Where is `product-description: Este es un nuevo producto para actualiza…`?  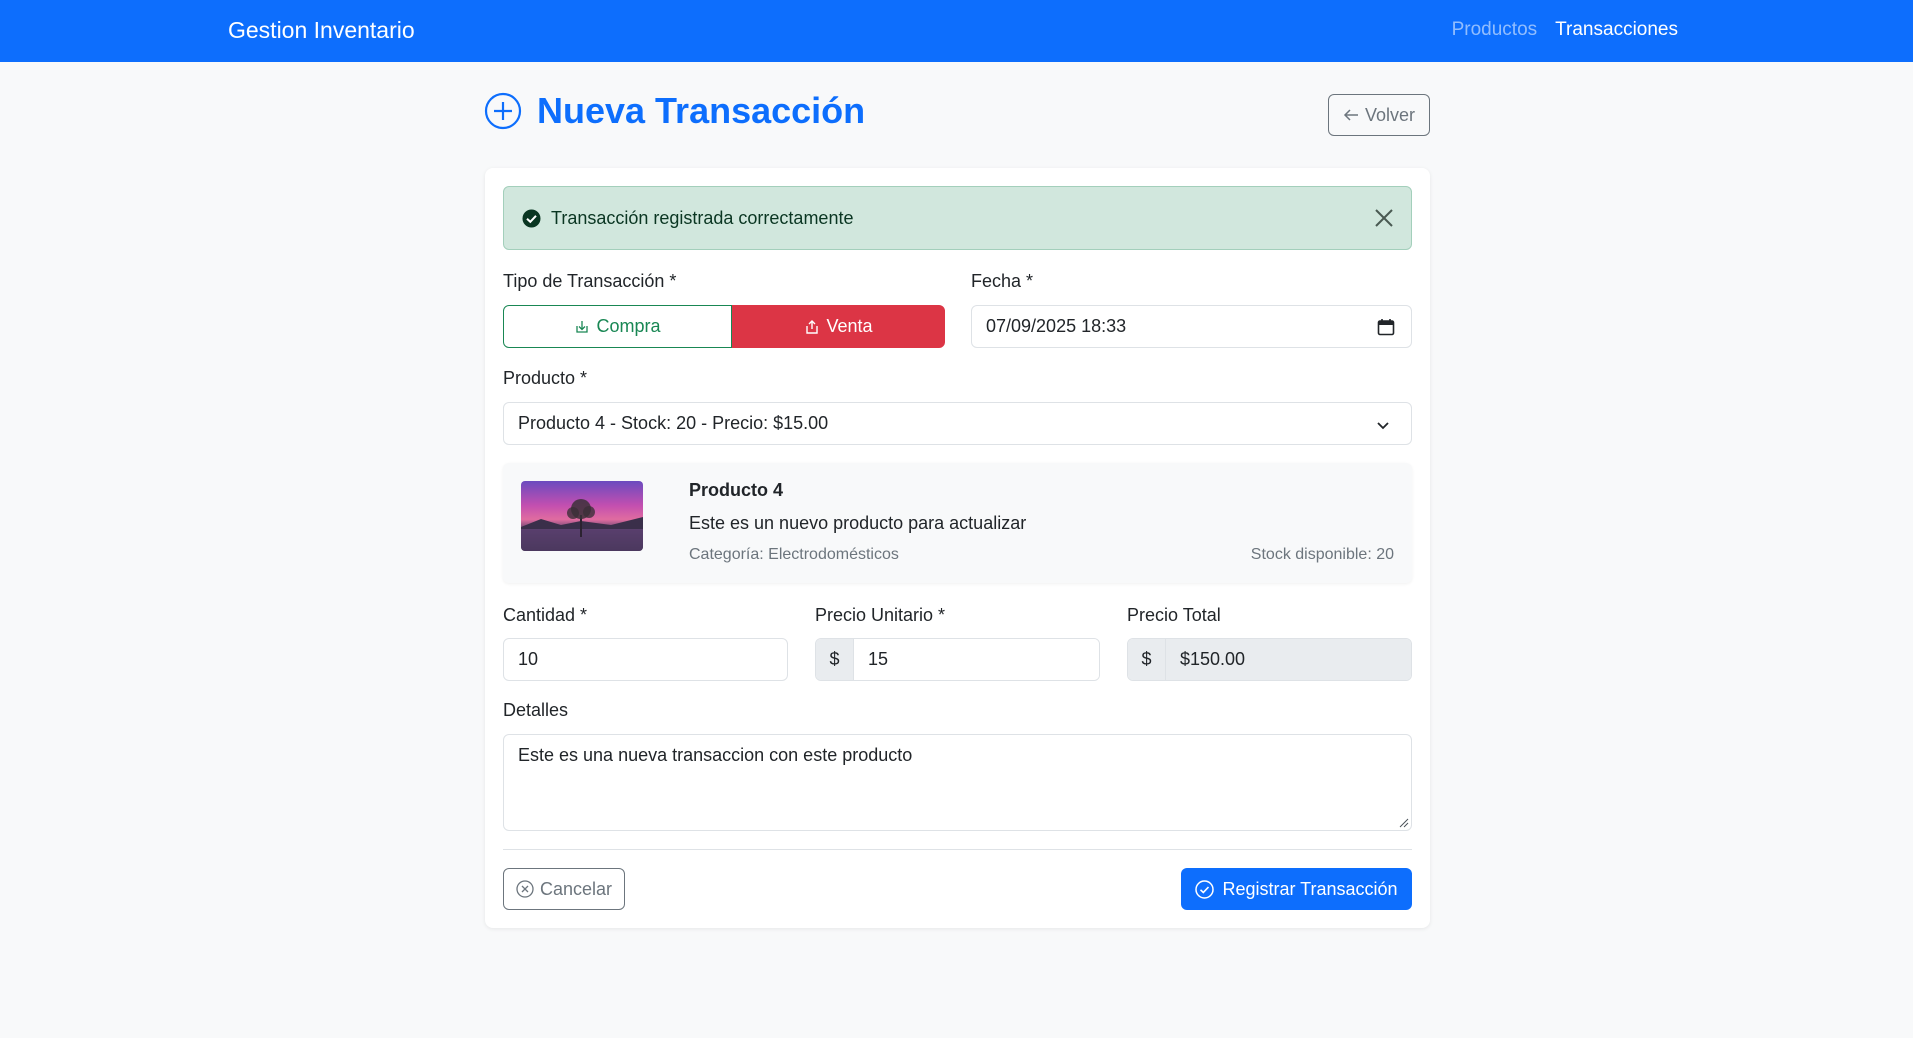 product-description: Este es un nuevo producto para actualiza… is located at coordinates (858, 523).